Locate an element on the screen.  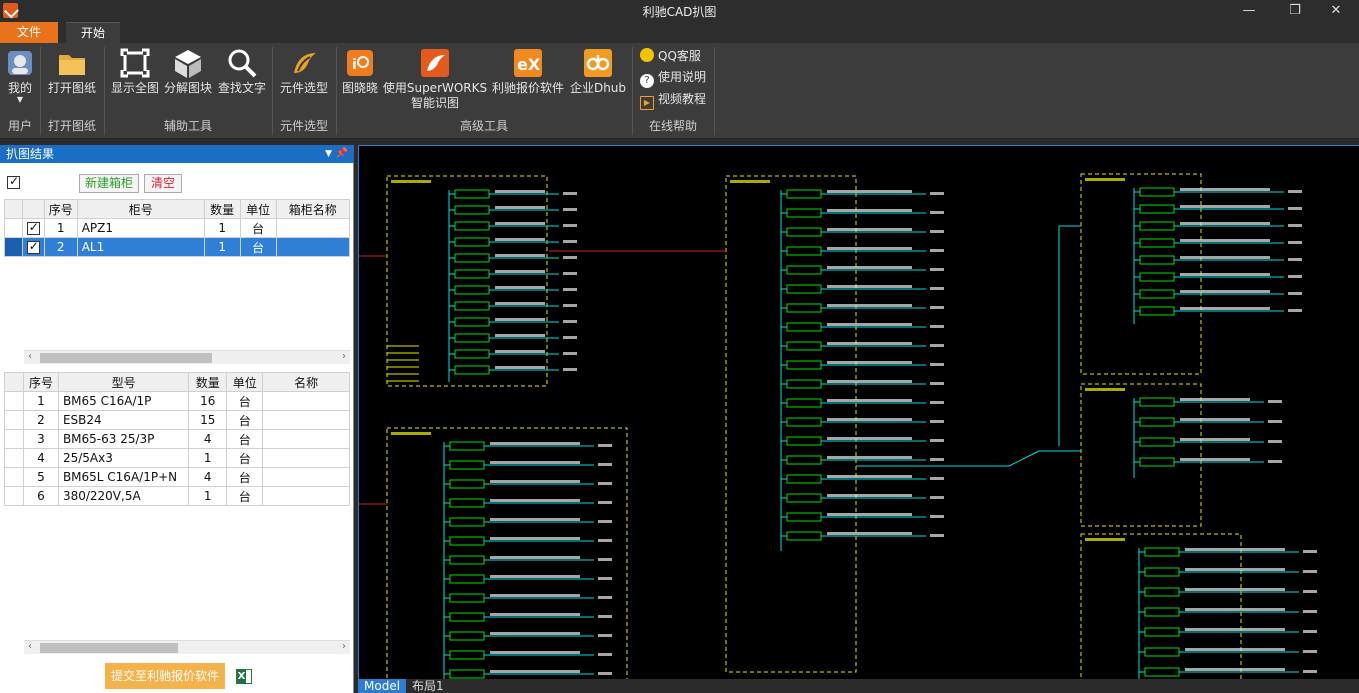
superworks-label: 使用SuperWORKS is located at coordinates (435, 88).